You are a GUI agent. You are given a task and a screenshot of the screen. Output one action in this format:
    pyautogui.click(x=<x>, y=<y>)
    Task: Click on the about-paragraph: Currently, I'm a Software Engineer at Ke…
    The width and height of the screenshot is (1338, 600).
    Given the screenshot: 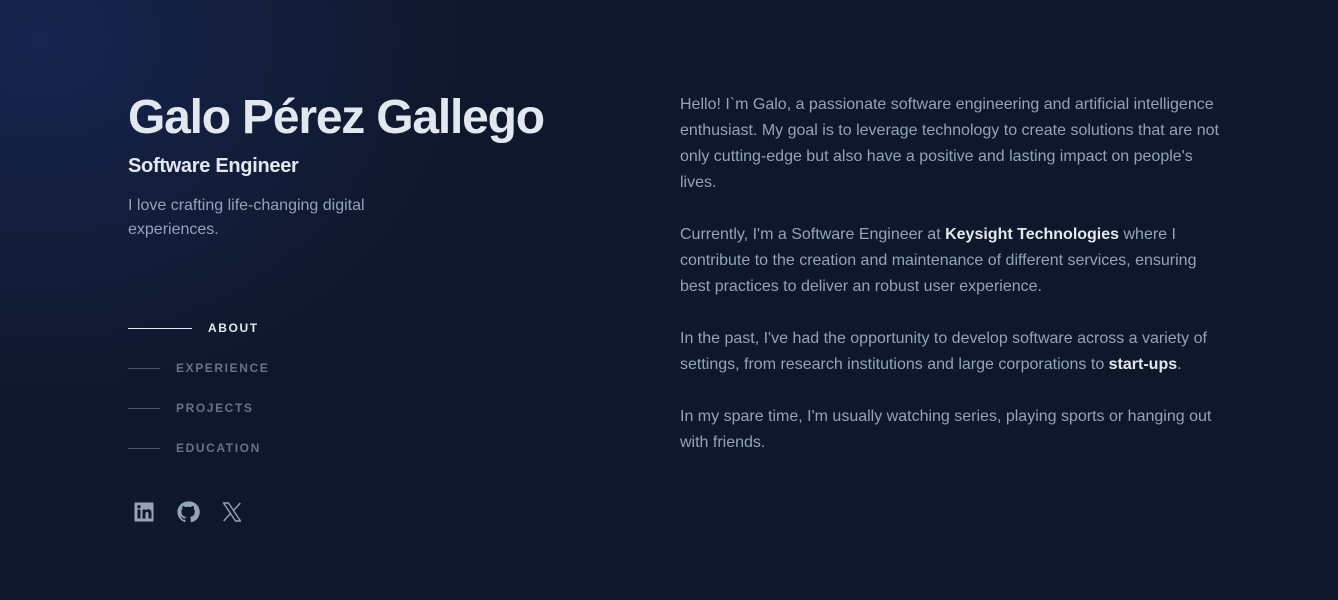 What is the action you would take?
    pyautogui.click(x=950, y=261)
    